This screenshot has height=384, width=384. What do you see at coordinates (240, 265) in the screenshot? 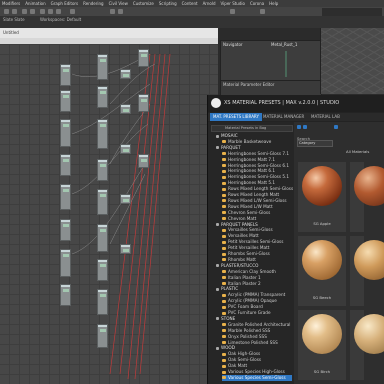
I see `tree-label: PLASTER/STUCCO` at bounding box center [240, 265].